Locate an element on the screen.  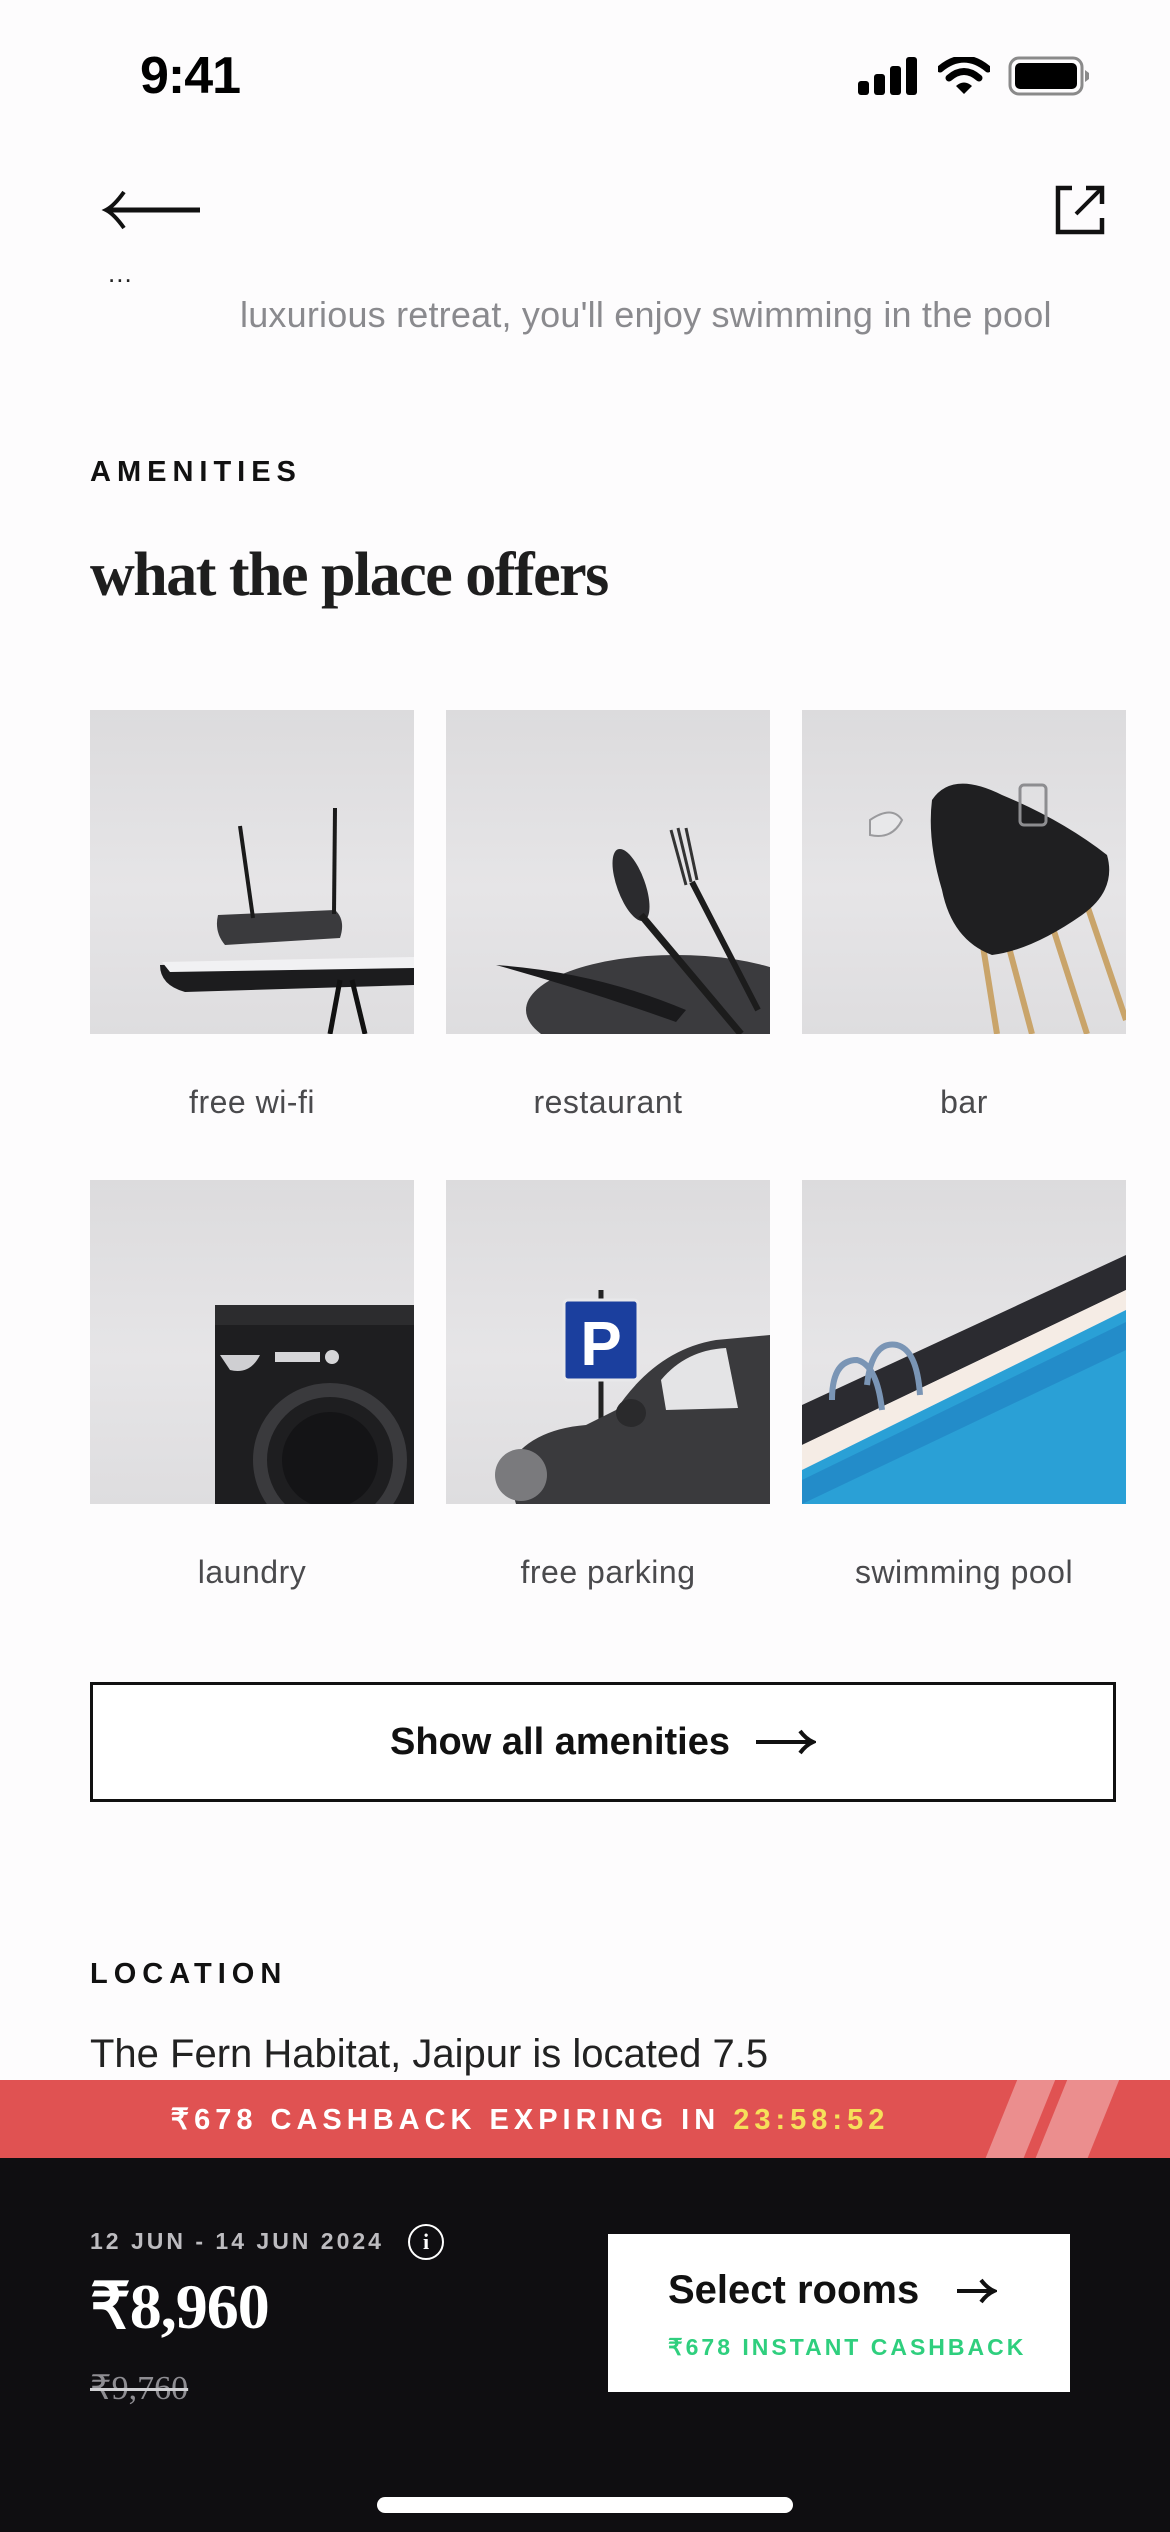
select-rooms-button: Select rooms ₹678 INSTANT CASHBACK is located at coordinates (839, 2313).